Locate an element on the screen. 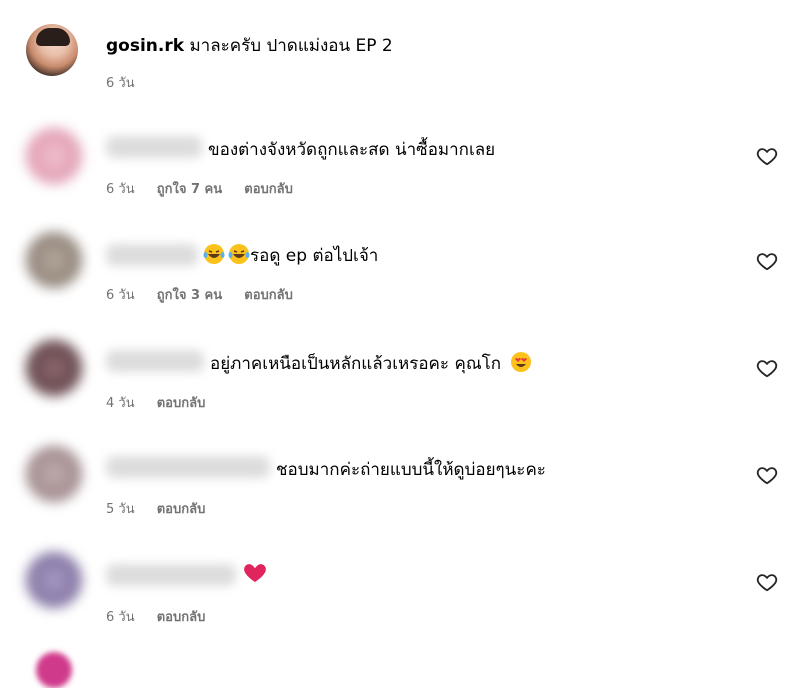 This screenshot has height=688, width=800. red-heart-emoji is located at coordinates (255, 573).